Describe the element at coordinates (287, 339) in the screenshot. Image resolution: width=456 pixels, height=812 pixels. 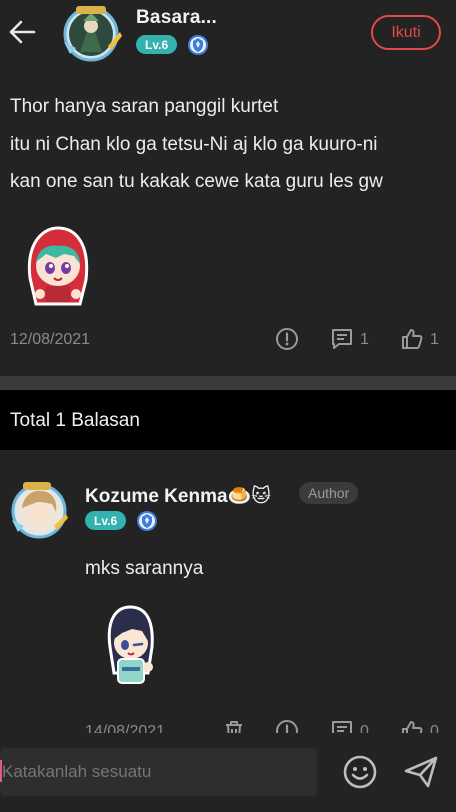
I see `report-icon` at that location.